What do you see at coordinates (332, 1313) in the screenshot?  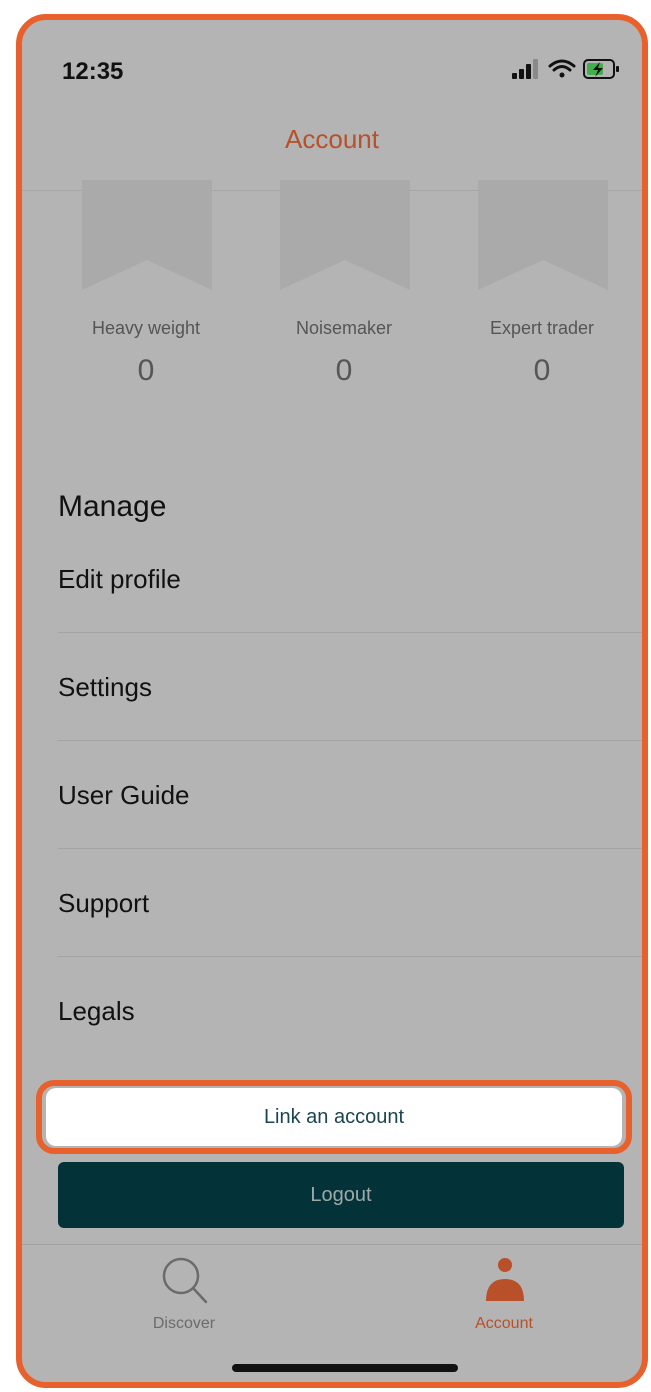 I see `tab-bar: Discover Account` at bounding box center [332, 1313].